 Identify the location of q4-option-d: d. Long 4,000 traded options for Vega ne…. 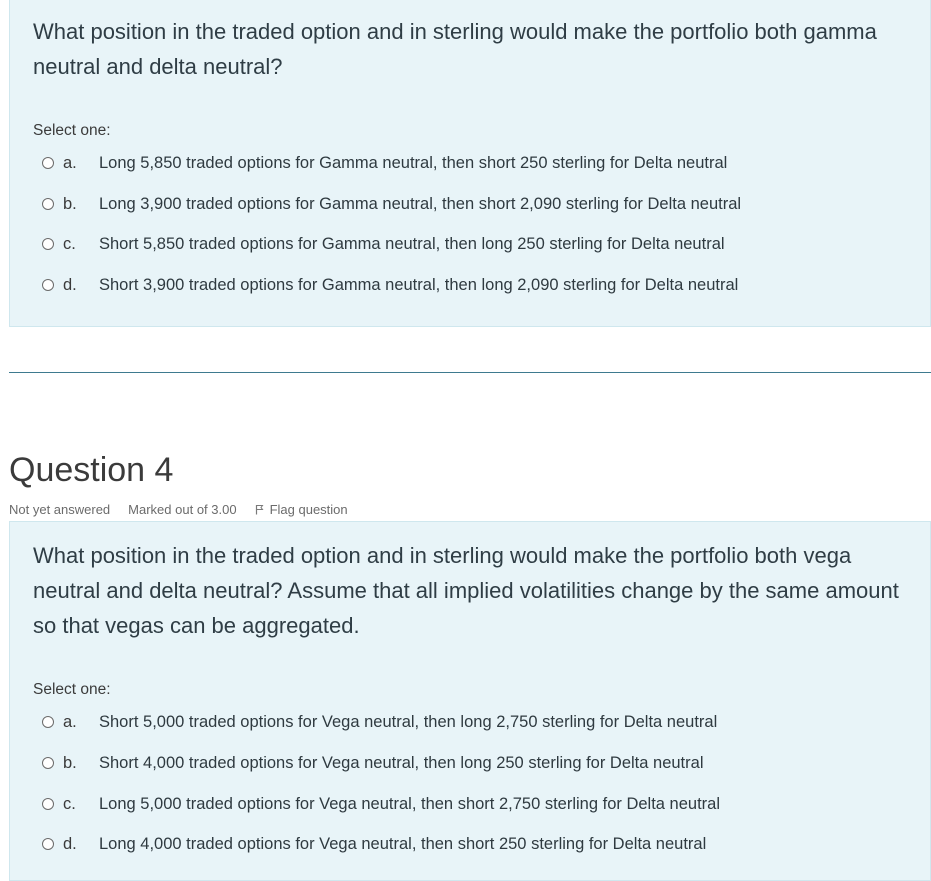
(374, 844).